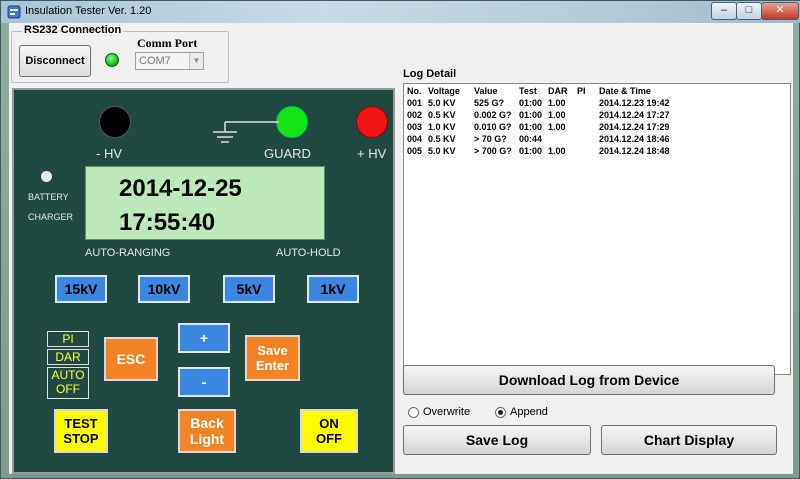  I want to click on log-cell: 2014.12.24 18:48, so click(634, 151).